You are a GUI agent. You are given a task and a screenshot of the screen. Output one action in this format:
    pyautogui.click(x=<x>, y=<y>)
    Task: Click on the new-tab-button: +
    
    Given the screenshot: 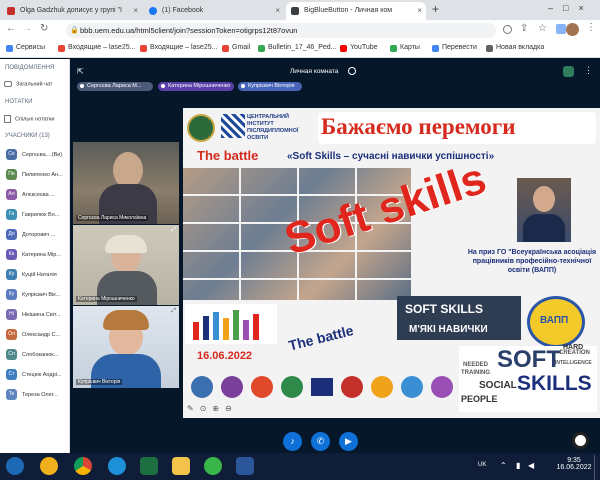 What is the action you would take?
    pyautogui.click(x=435, y=9)
    